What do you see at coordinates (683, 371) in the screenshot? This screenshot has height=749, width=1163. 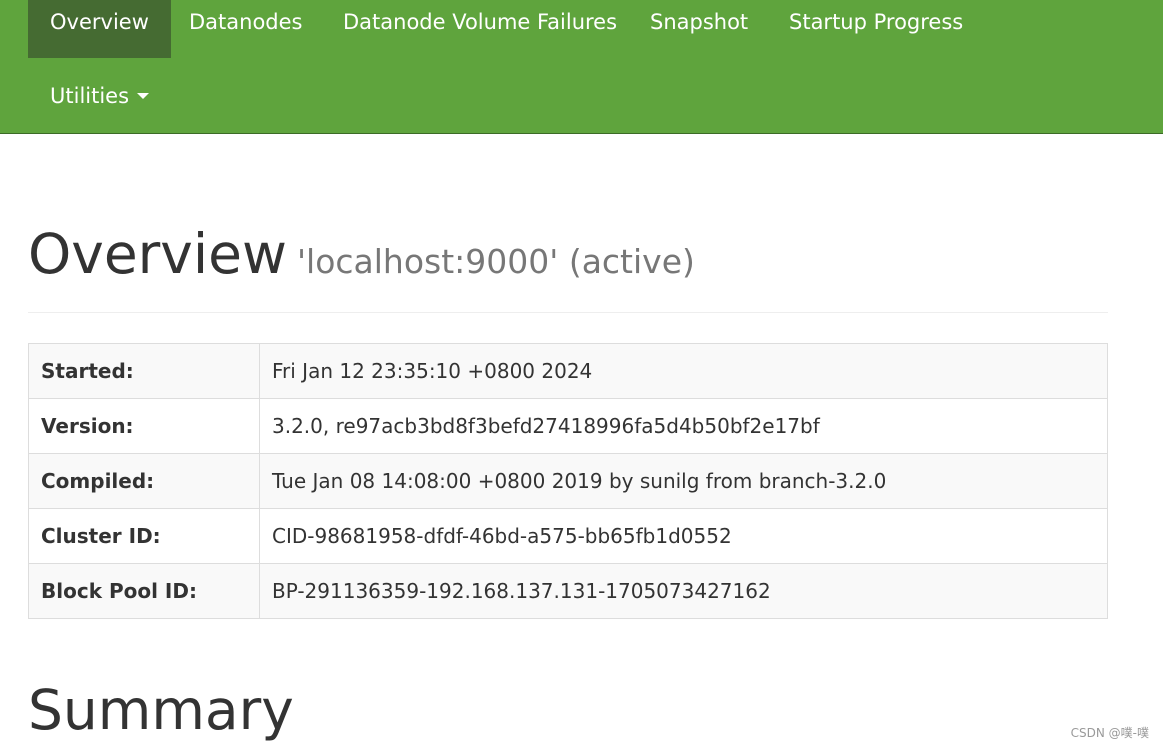 I see `row-value: Fri Jan 12 23:35:10 +0800 2024` at bounding box center [683, 371].